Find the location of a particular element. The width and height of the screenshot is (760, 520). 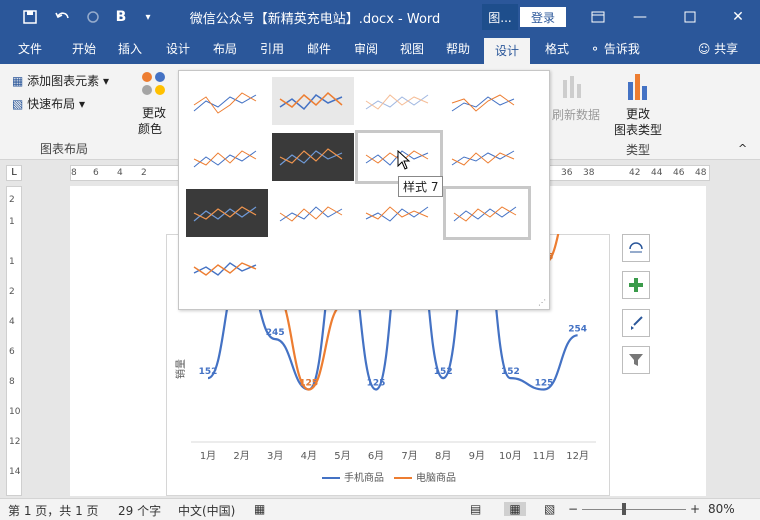

redo-icon is located at coordinates (93, 17).